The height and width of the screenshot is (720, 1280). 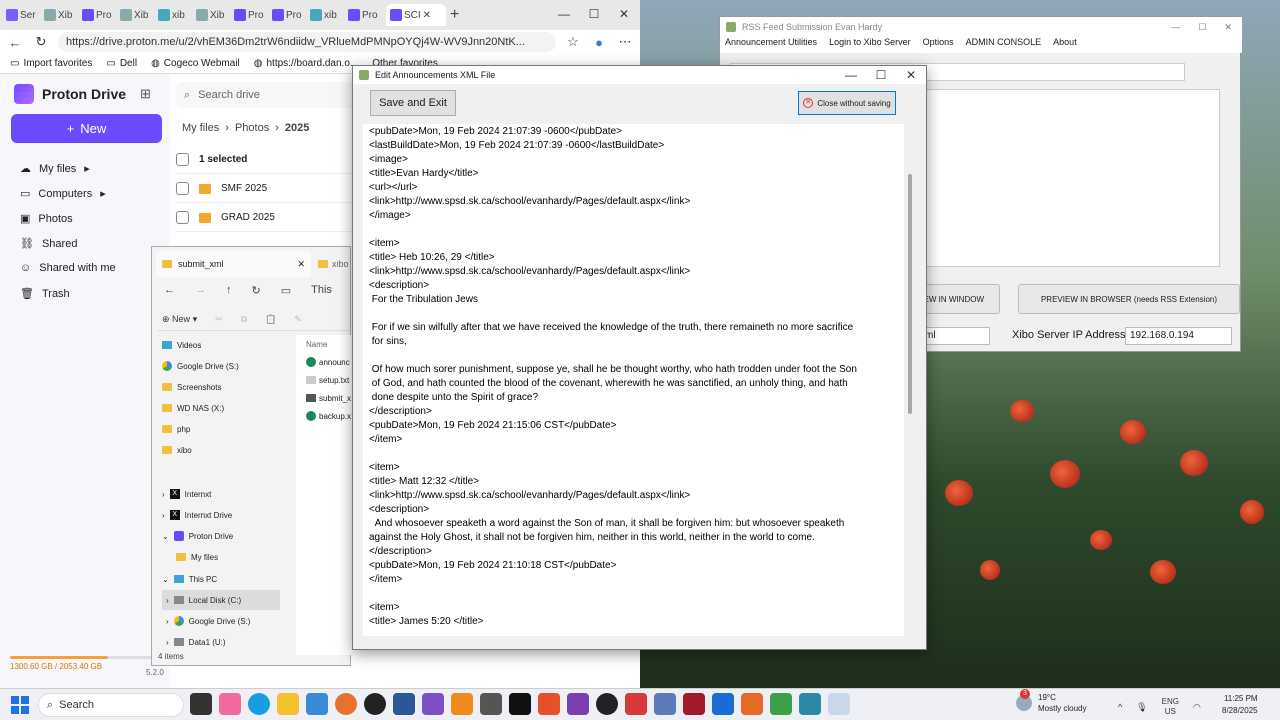 I want to click on edge-icon, so click(x=259, y=704).